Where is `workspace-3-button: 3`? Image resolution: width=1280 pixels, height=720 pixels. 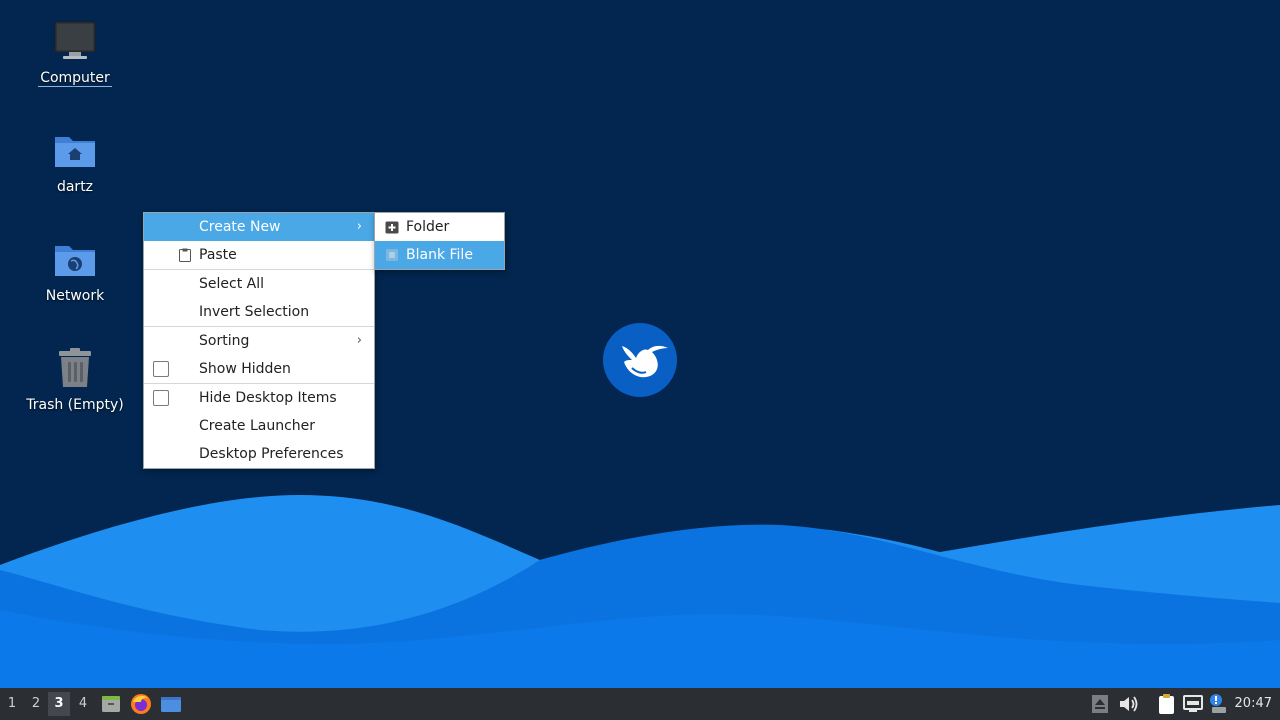 workspace-3-button: 3 is located at coordinates (59, 704).